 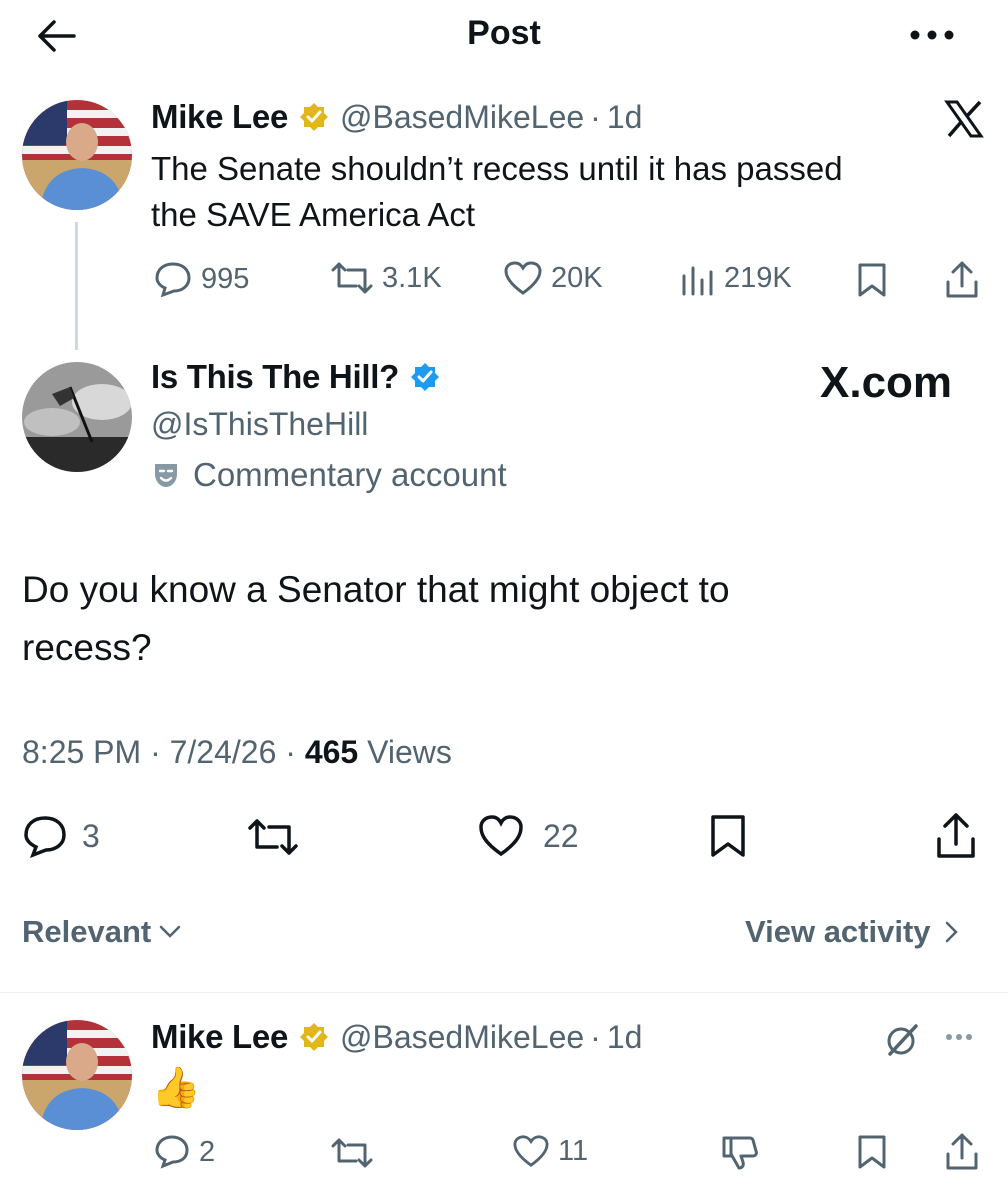 I want to click on views-stat-button: 219K, so click(x=736, y=278).